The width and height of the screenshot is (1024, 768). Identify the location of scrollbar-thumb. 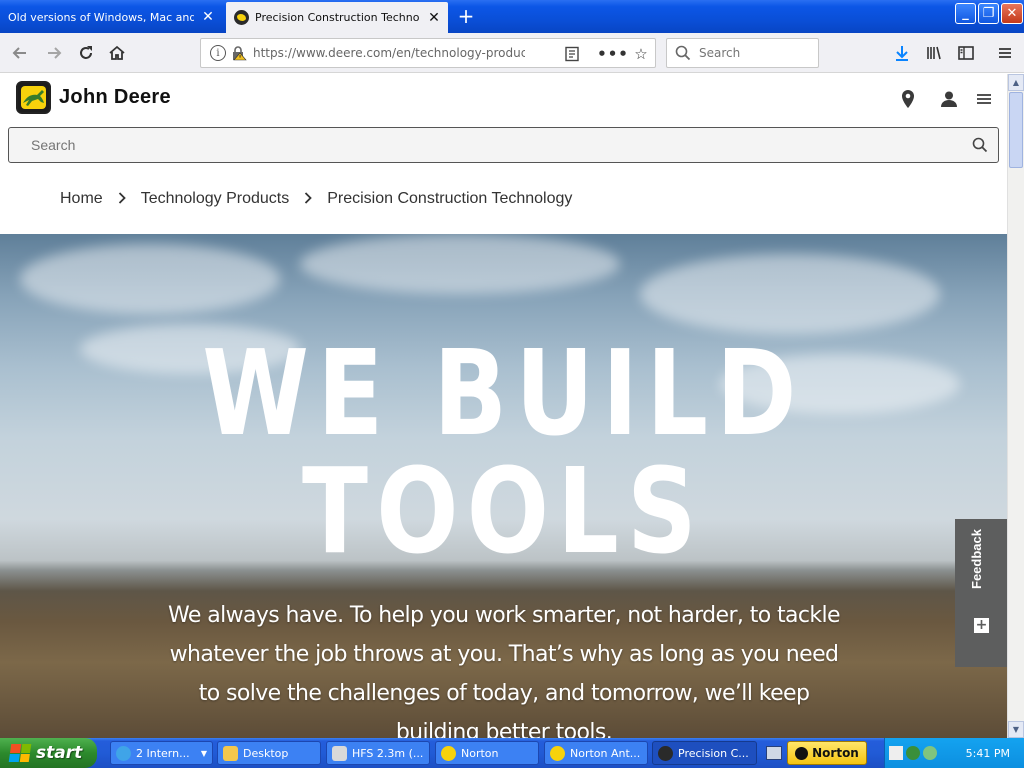
(1016, 130).